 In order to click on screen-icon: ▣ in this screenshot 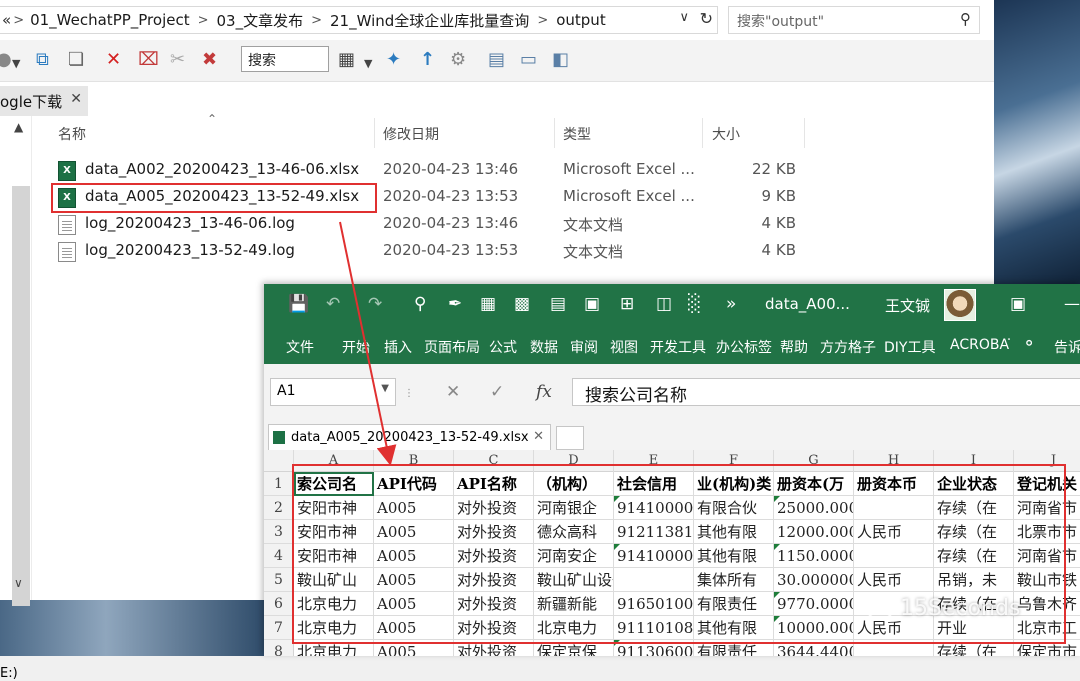, I will do `click(592, 304)`.